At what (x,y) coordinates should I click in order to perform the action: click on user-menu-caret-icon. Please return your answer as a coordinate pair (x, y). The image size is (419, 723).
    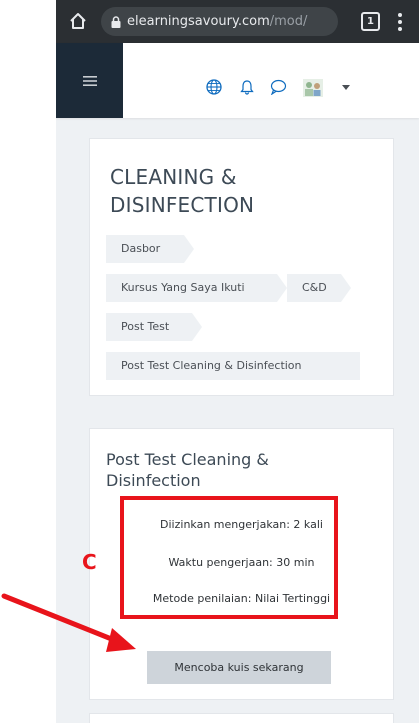
    Looking at the image, I should click on (346, 87).